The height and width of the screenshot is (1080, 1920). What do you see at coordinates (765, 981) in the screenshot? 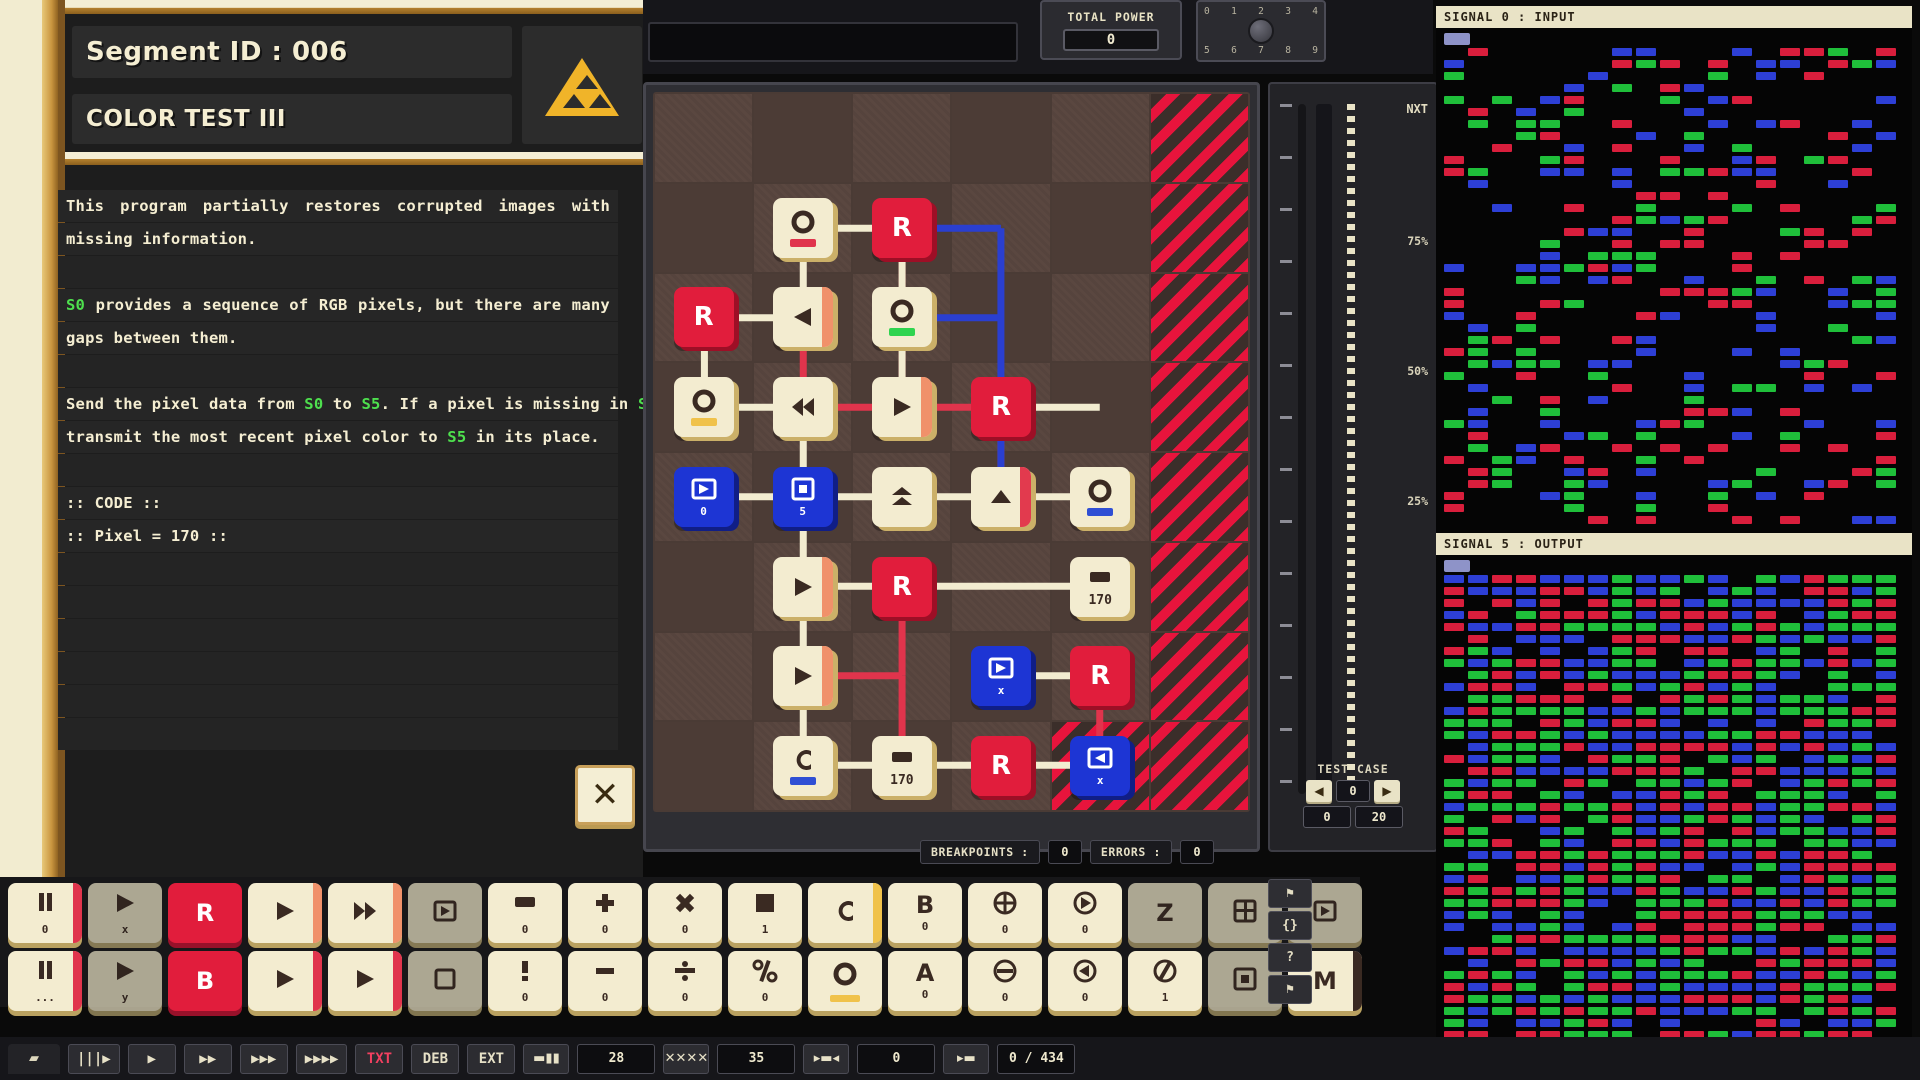
I see `palette-modulo: 0` at bounding box center [765, 981].